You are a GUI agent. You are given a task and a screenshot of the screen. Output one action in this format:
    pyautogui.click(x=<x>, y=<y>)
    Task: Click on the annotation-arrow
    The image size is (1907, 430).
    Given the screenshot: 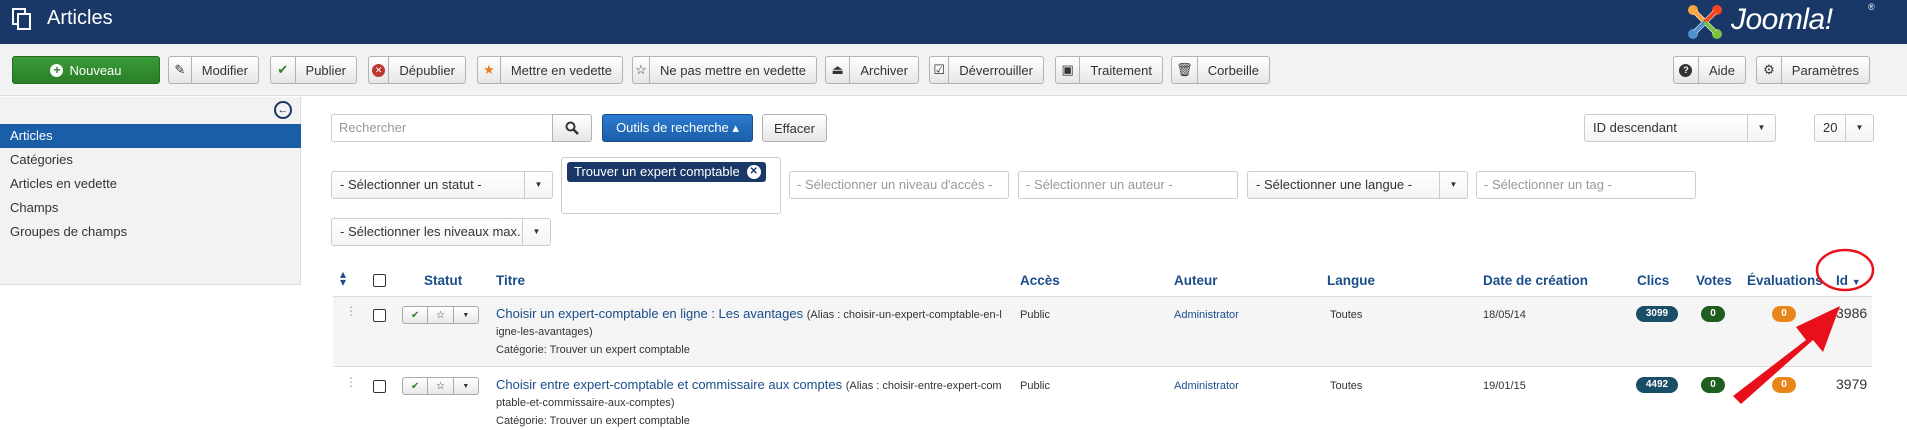 What is the action you would take?
    pyautogui.click(x=1786, y=355)
    